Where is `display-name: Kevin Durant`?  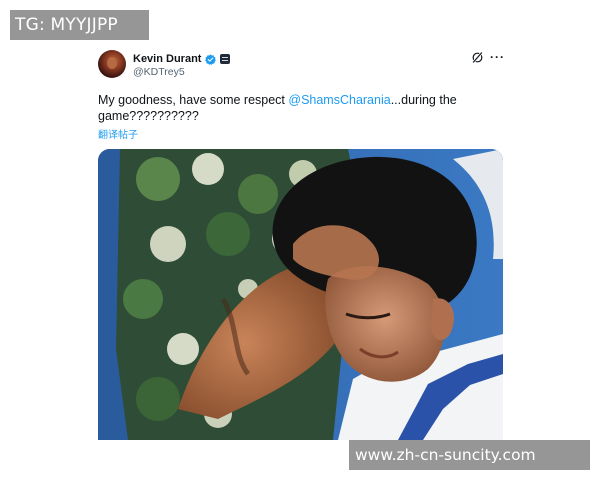 display-name: Kevin Durant is located at coordinates (167, 59).